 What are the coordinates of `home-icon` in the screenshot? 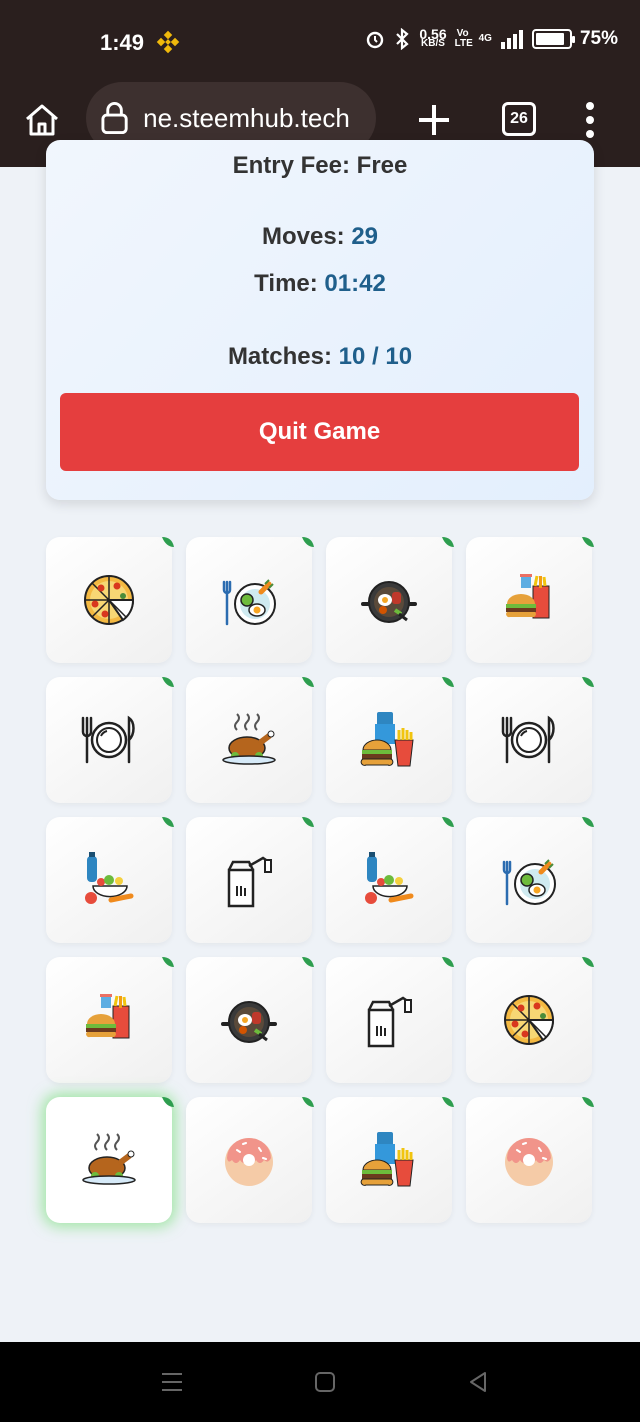 It's located at (42, 120).